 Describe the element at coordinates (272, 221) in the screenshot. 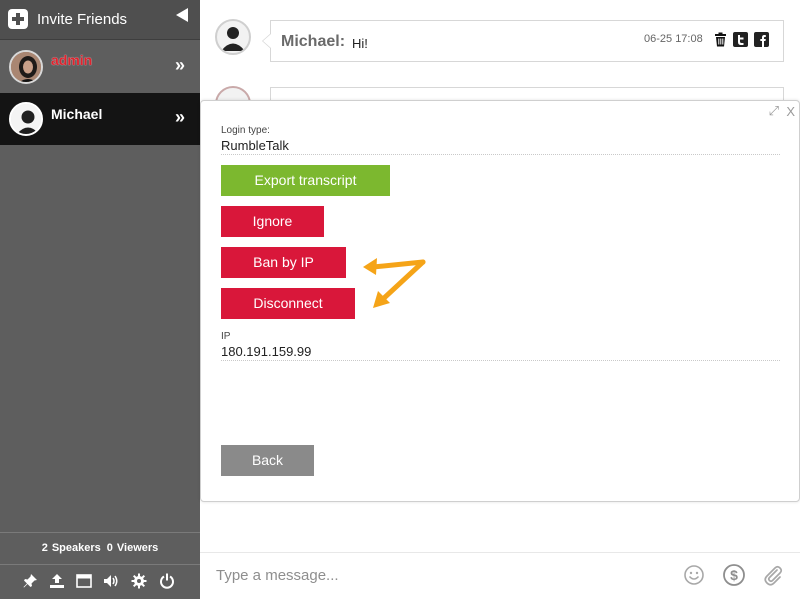

I see `ignore-button: Ignore` at that location.